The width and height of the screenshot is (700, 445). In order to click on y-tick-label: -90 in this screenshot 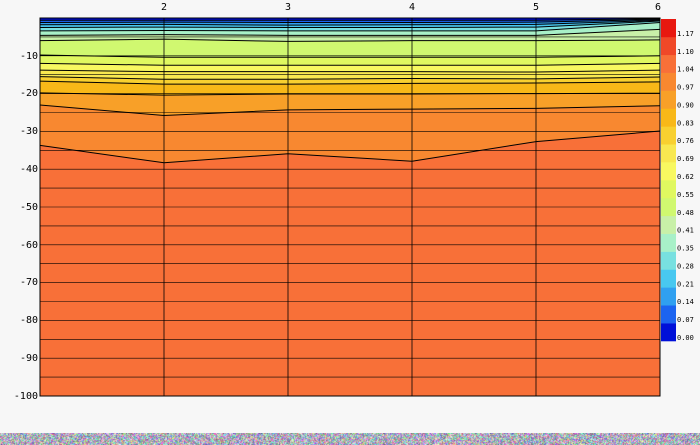, I will do `click(29, 358)`.